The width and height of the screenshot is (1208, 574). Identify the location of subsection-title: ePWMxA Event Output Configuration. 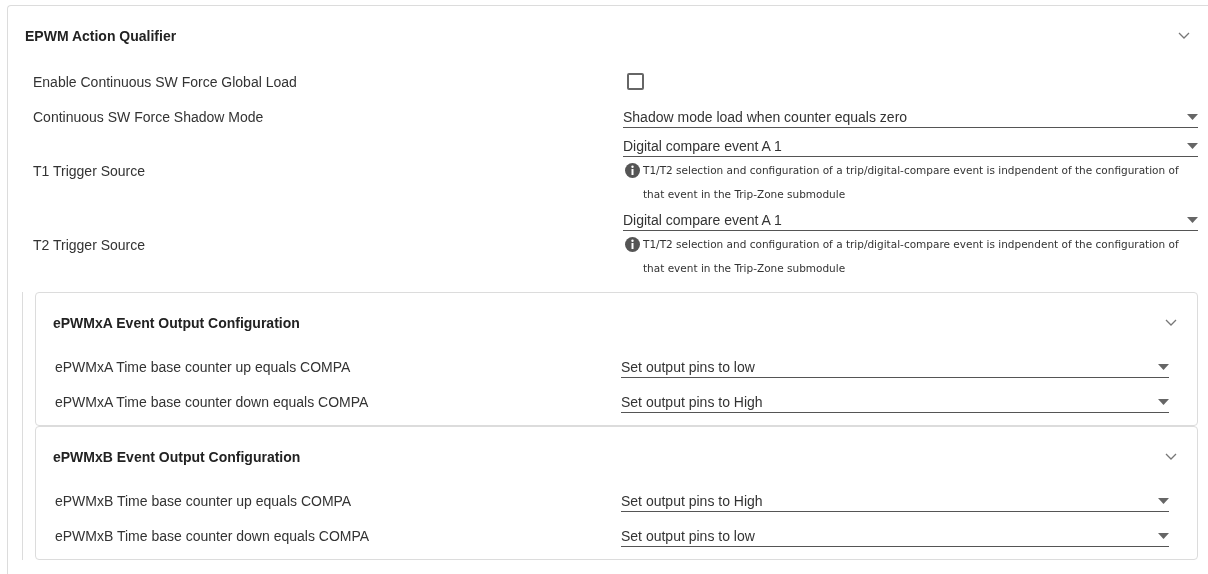
(176, 323).